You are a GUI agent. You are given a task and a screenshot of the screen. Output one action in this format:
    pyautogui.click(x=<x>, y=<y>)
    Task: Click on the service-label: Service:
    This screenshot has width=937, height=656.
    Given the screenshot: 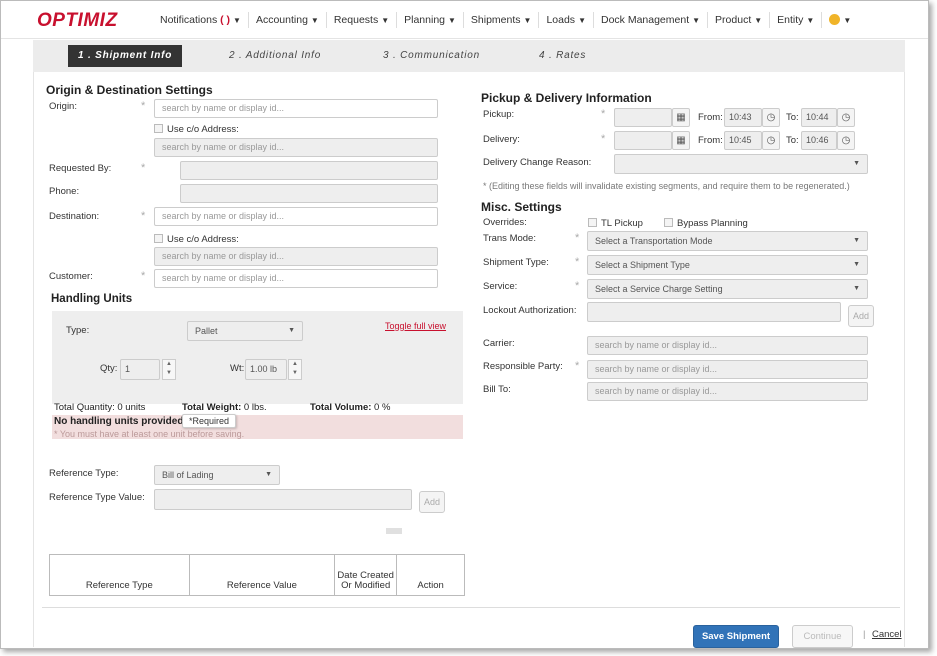 What is the action you would take?
    pyautogui.click(x=500, y=286)
    